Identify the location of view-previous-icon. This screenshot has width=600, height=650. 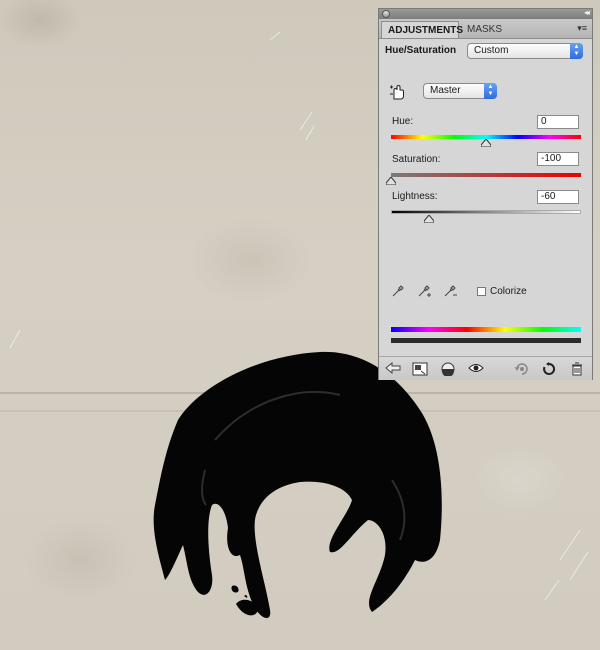
(522, 370).